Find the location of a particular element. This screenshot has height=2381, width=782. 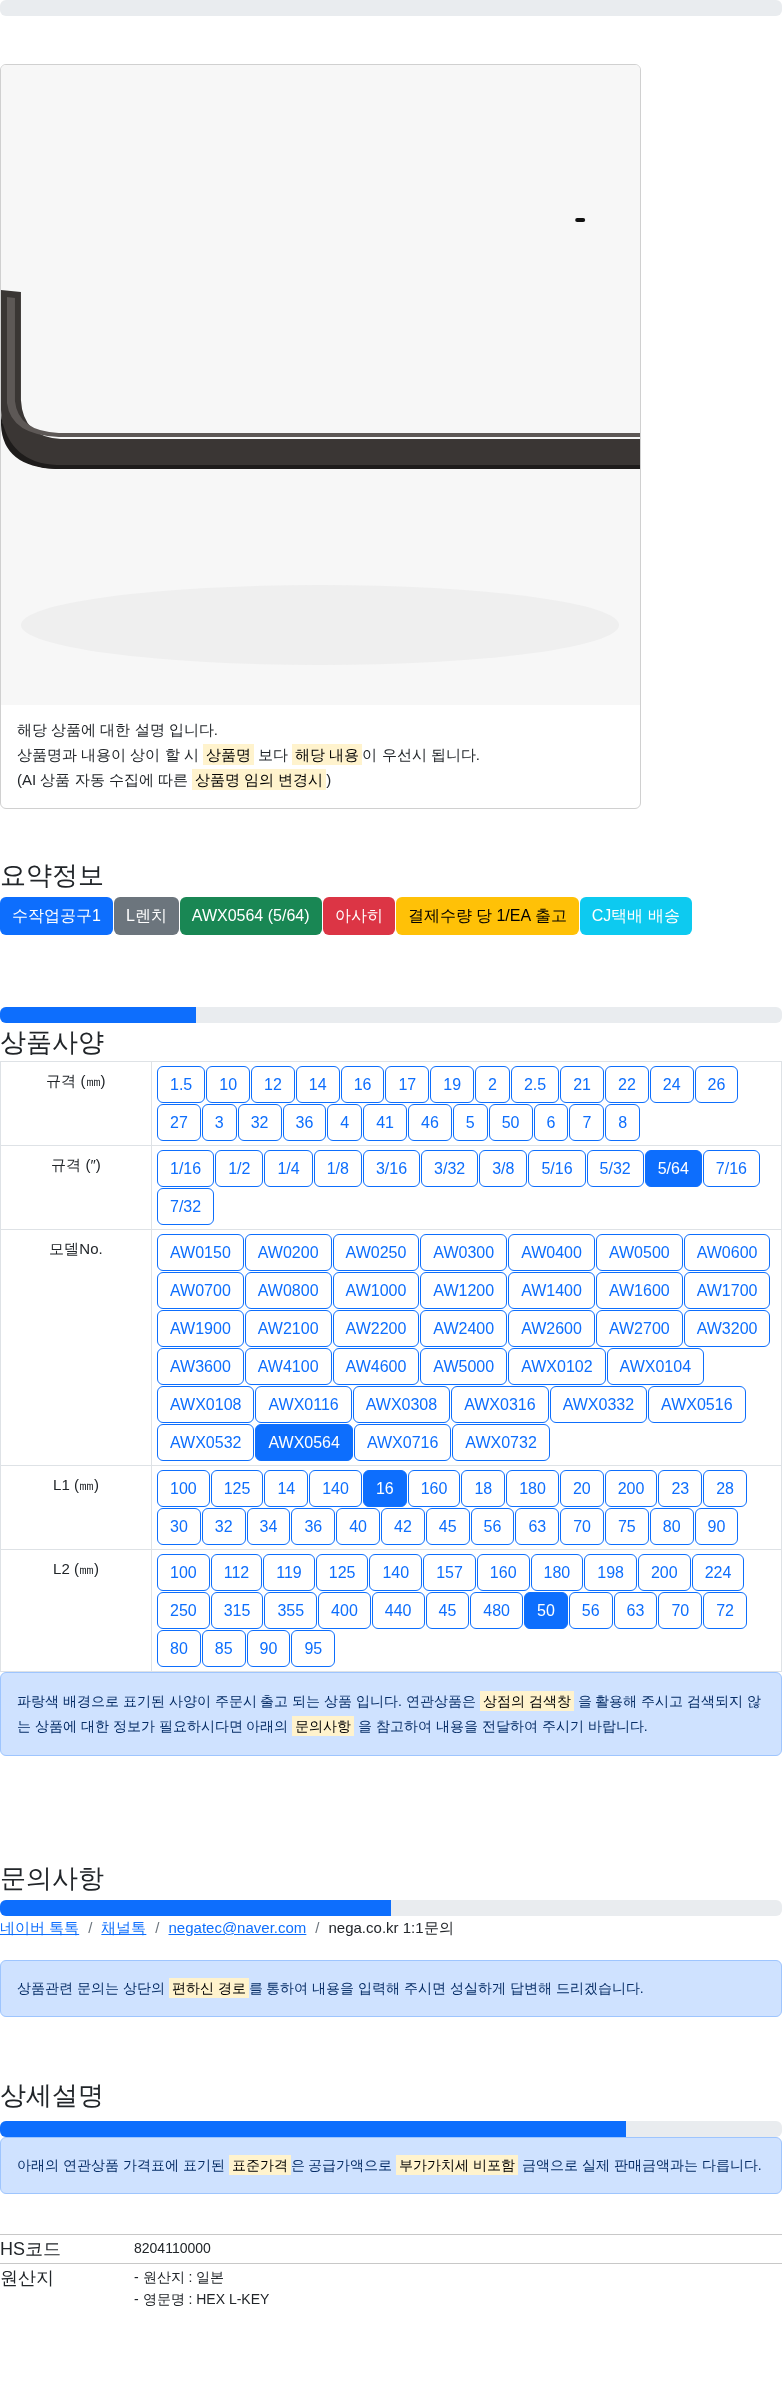

option-button: 5 is located at coordinates (470, 1122).